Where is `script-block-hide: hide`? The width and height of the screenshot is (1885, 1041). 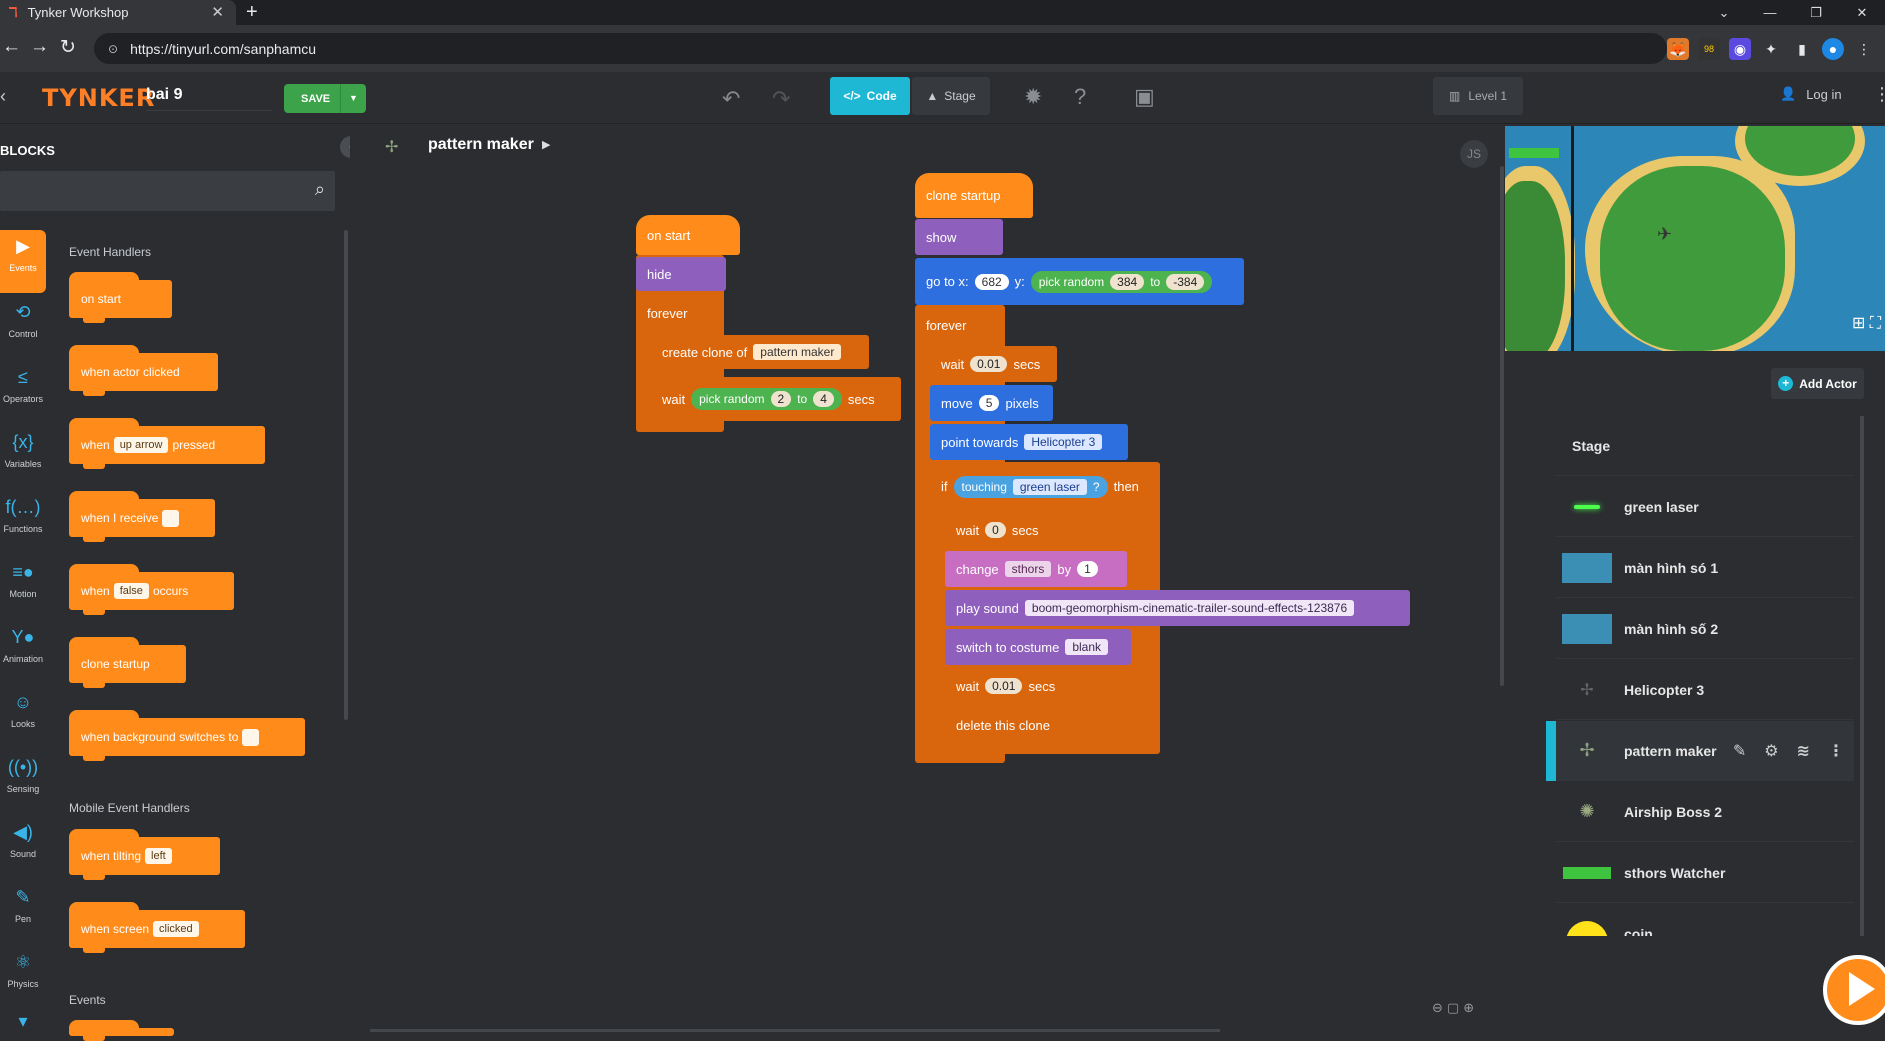 script-block-hide: hide is located at coordinates (681, 274).